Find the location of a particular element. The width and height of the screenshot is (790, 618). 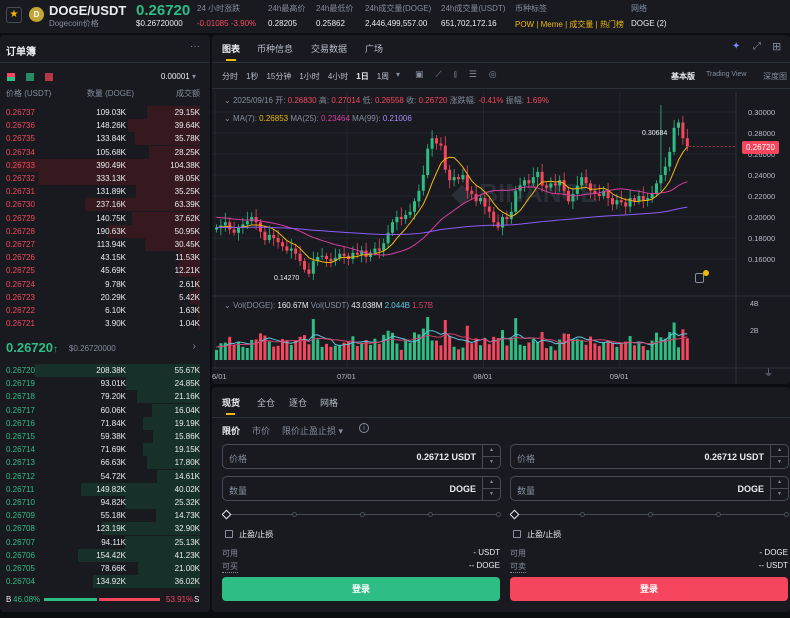

expand-icon: ⤢ is located at coordinates (757, 46).